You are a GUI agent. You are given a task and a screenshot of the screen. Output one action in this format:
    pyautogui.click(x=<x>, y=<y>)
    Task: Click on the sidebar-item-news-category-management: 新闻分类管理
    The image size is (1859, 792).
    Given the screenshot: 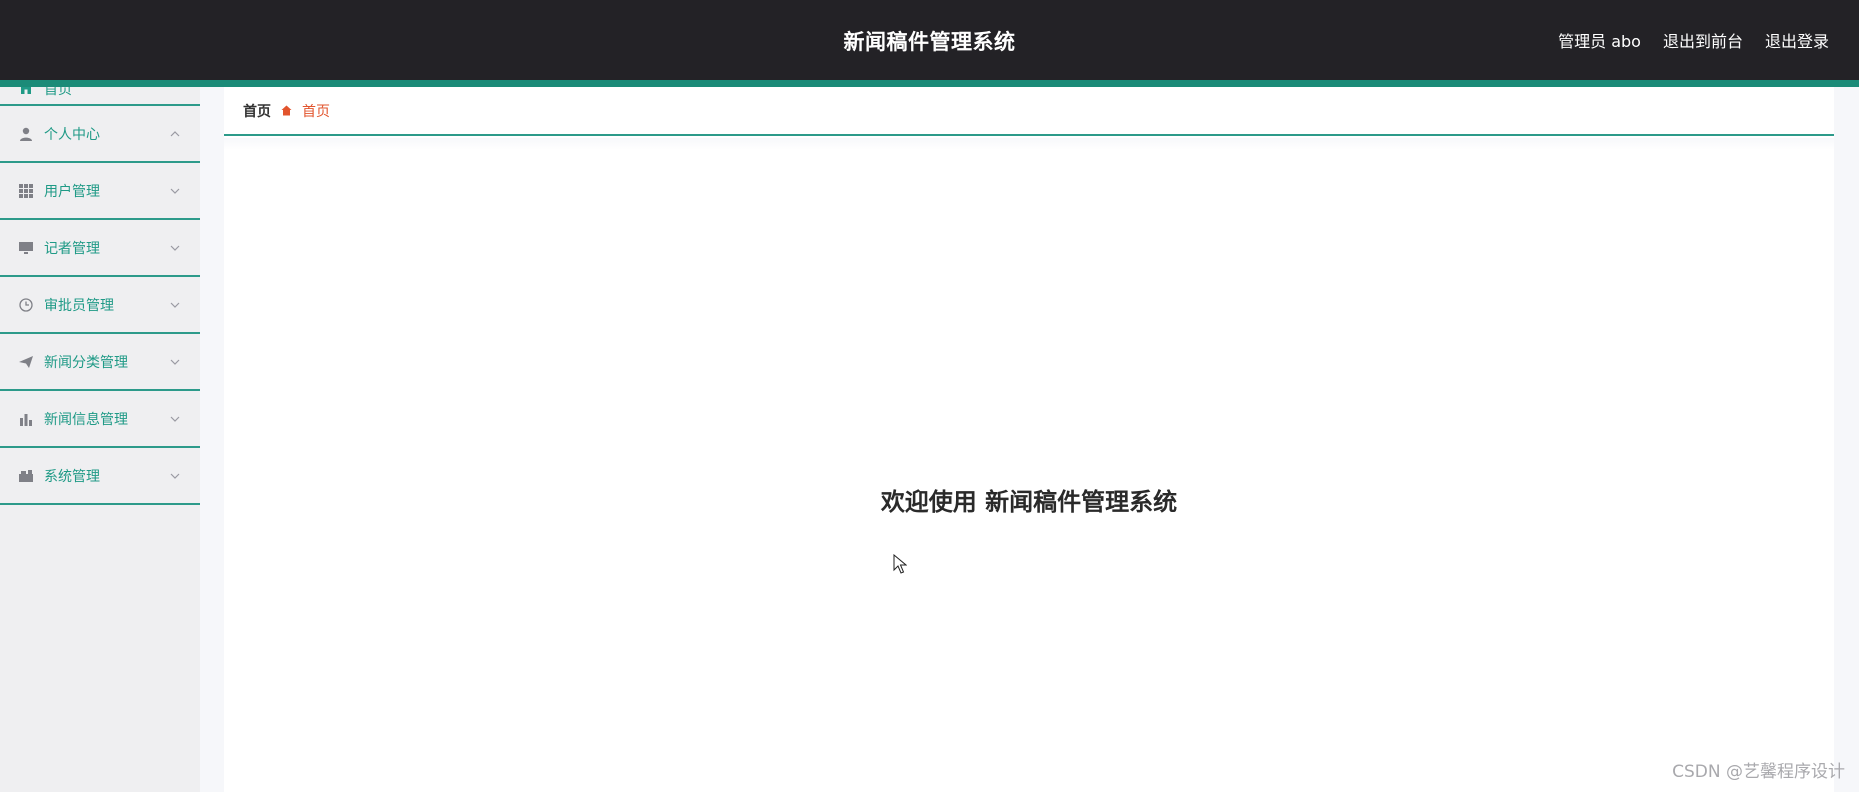 What is the action you would take?
    pyautogui.click(x=100, y=362)
    